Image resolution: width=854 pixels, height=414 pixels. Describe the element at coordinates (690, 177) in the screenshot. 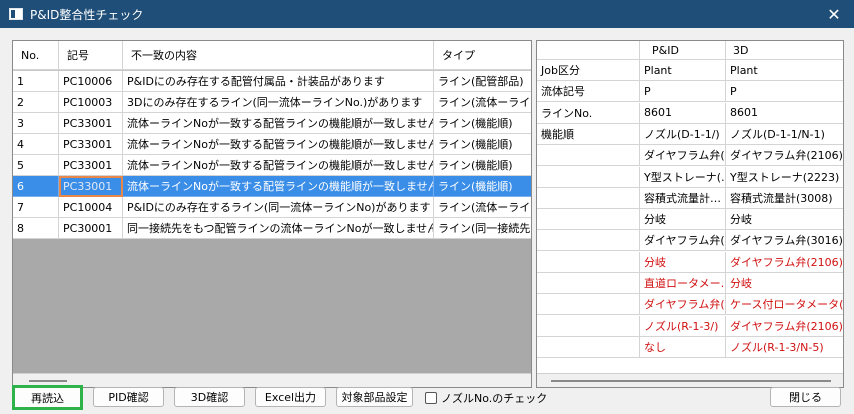

I see `comparison-row: Y型ストレーナ(… Y型ストレーナ(2223)` at that location.